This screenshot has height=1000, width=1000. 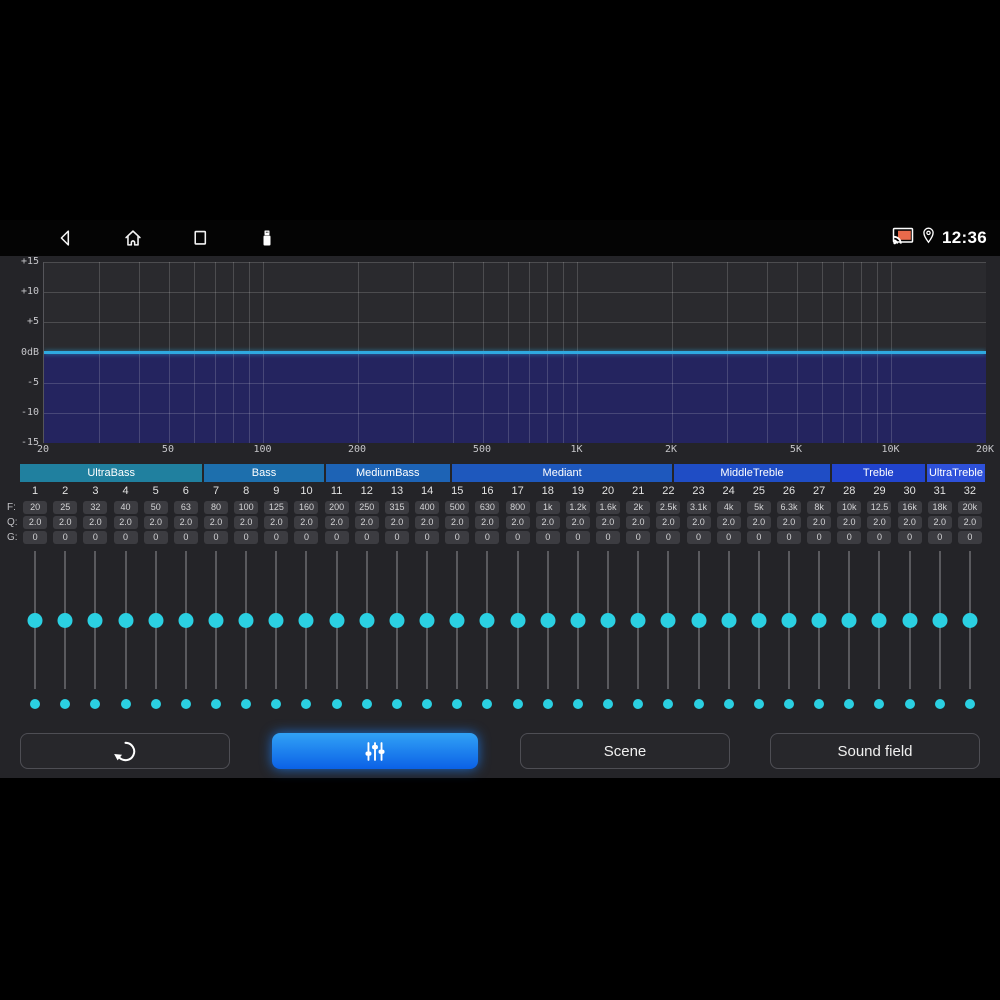 What do you see at coordinates (758, 507) in the screenshot?
I see `freq-value-box: 5k` at bounding box center [758, 507].